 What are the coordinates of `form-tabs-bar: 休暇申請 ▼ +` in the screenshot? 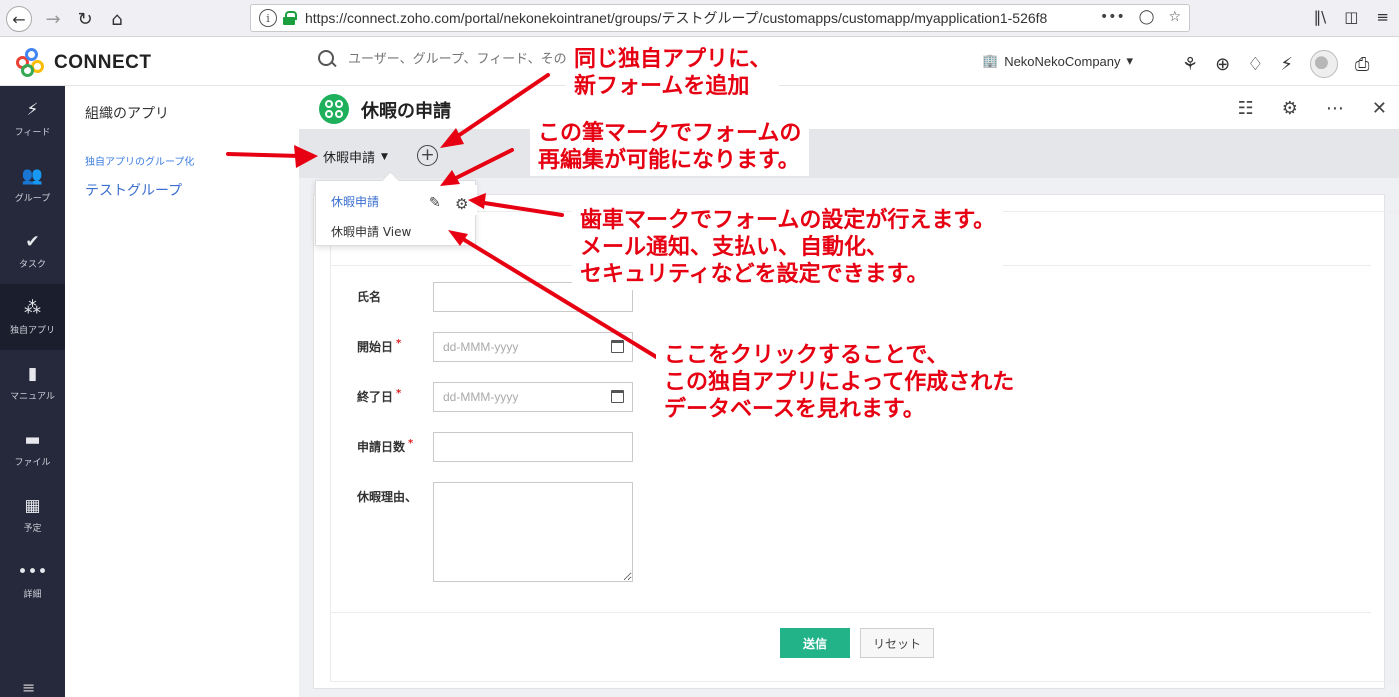 It's located at (849, 154).